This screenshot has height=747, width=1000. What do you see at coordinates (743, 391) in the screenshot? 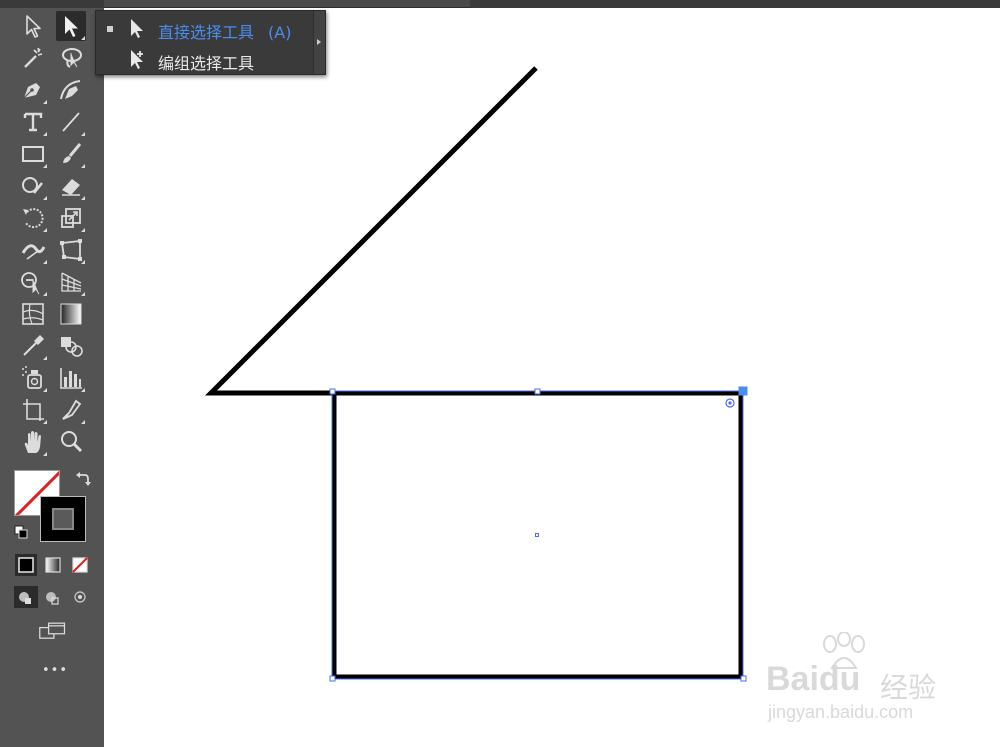
I see `selection-handle-tr` at bounding box center [743, 391].